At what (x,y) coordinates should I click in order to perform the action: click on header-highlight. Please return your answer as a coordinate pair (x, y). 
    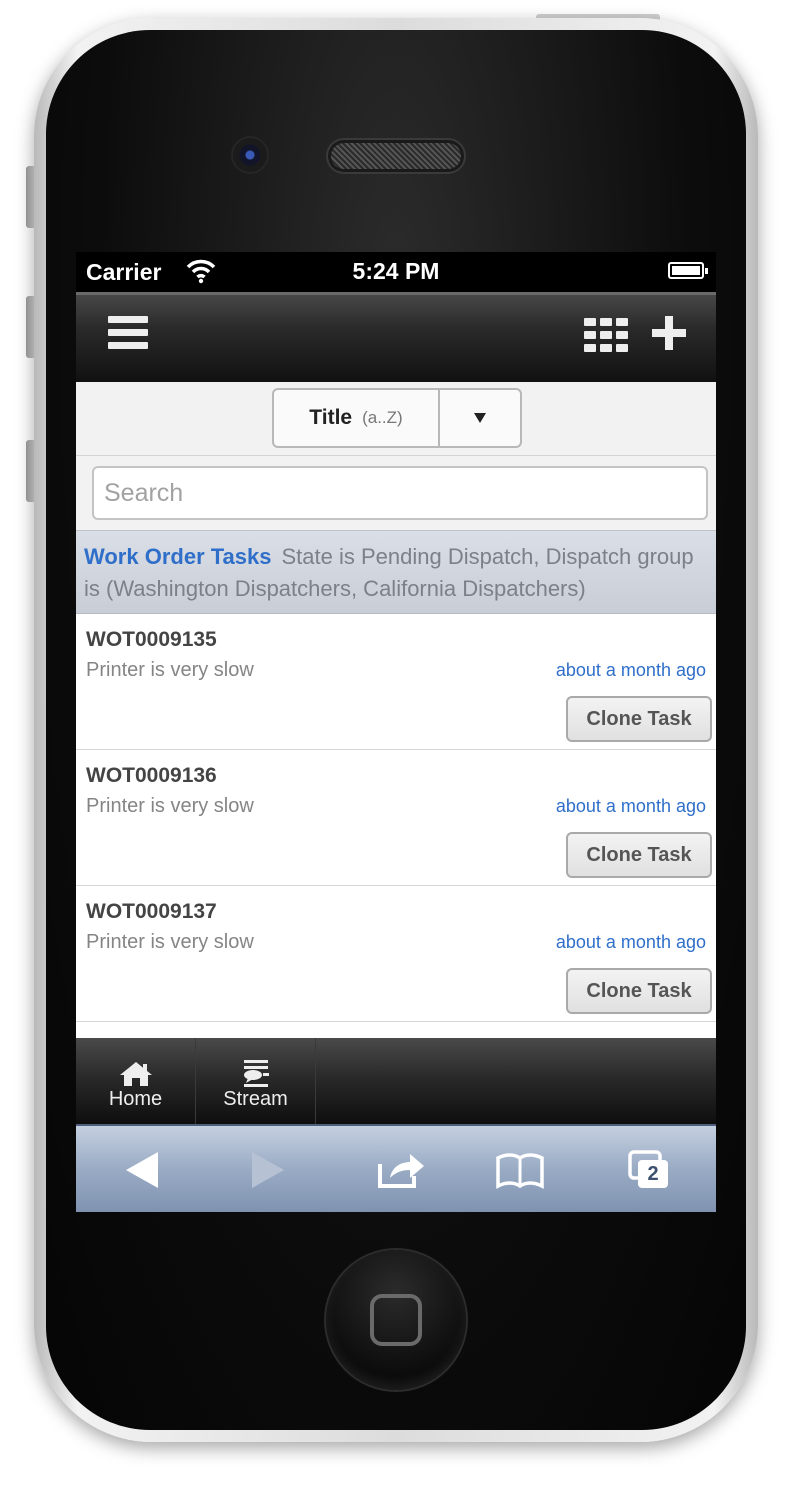
    Looking at the image, I should click on (396, 293).